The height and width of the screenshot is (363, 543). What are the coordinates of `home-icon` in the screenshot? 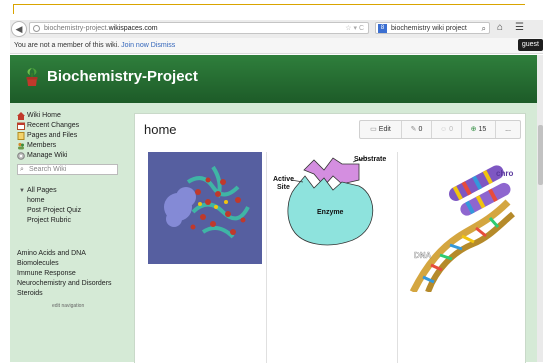 It's located at (21, 116).